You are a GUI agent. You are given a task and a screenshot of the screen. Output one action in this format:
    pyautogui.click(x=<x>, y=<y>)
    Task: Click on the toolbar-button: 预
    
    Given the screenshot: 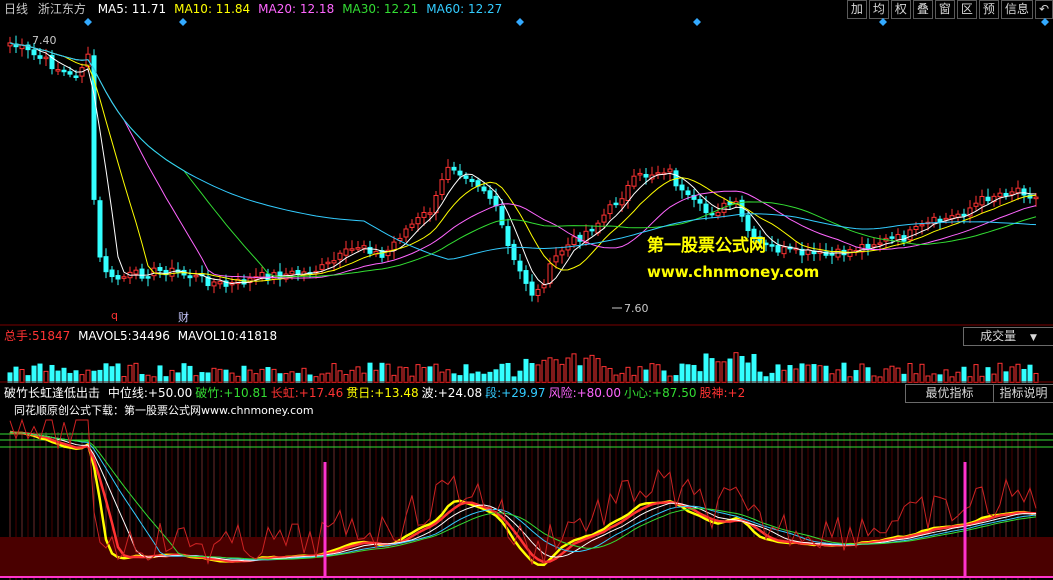 What is the action you would take?
    pyautogui.click(x=988, y=9)
    